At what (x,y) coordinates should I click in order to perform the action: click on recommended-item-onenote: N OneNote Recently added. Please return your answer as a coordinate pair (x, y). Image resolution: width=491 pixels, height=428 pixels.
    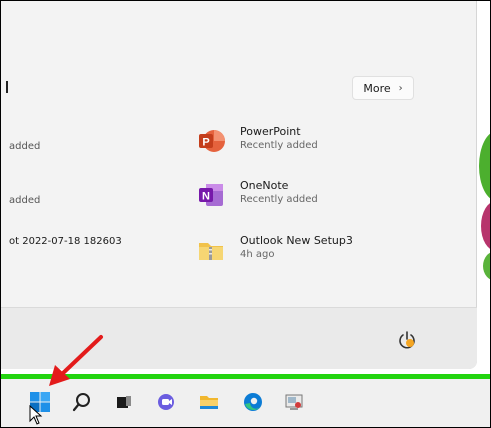
    Looking at the image, I should click on (287, 195).